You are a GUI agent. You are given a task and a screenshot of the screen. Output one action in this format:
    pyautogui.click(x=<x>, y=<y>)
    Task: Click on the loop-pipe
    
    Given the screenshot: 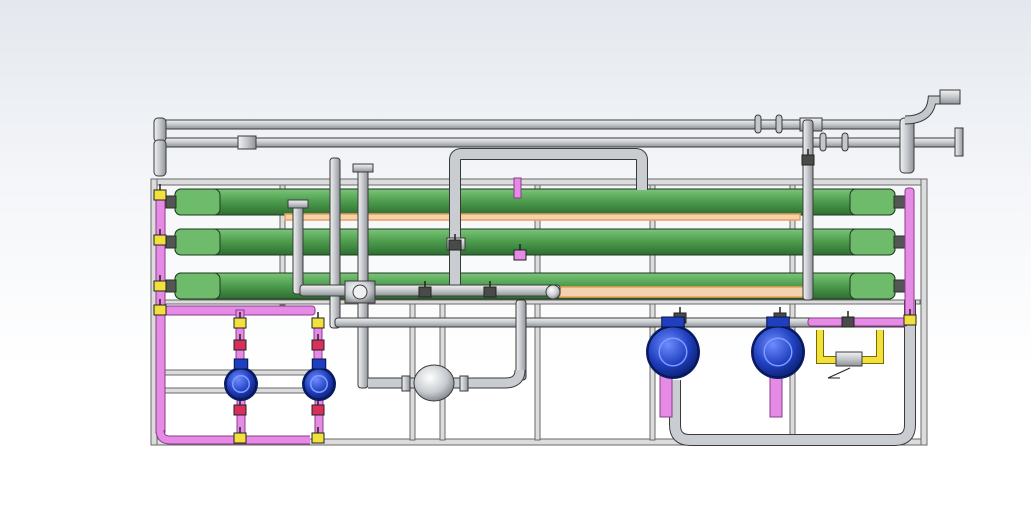 What is the action you would take?
    pyautogui.click(x=548, y=219)
    